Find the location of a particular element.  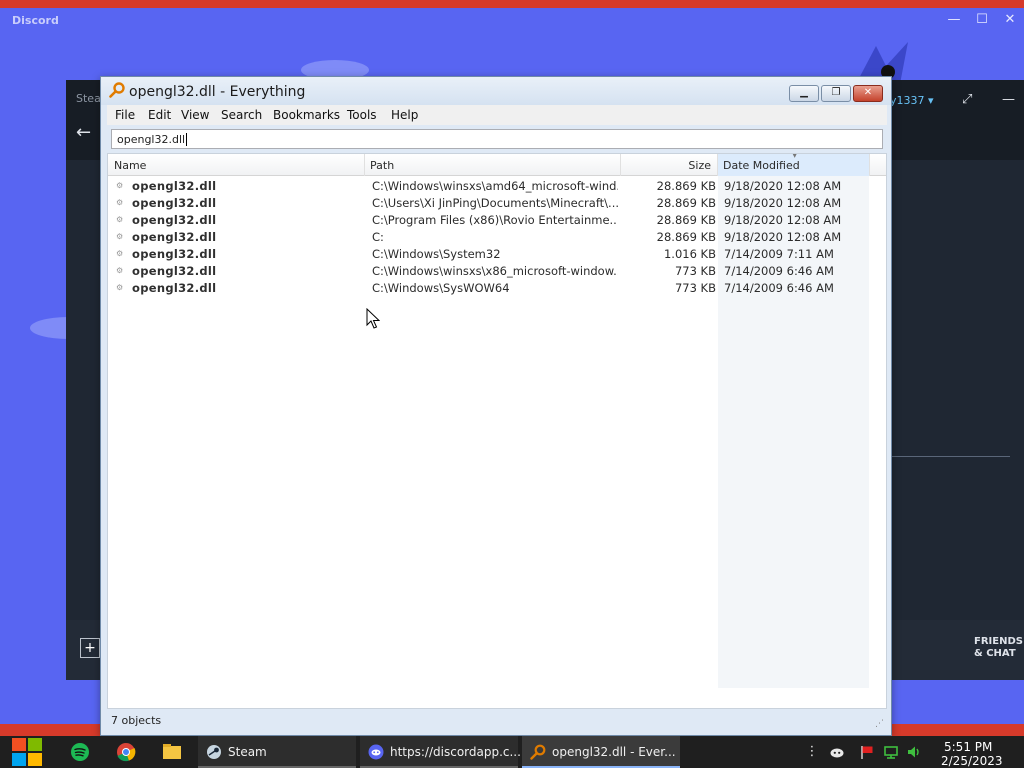

text-caret is located at coordinates (187, 139).